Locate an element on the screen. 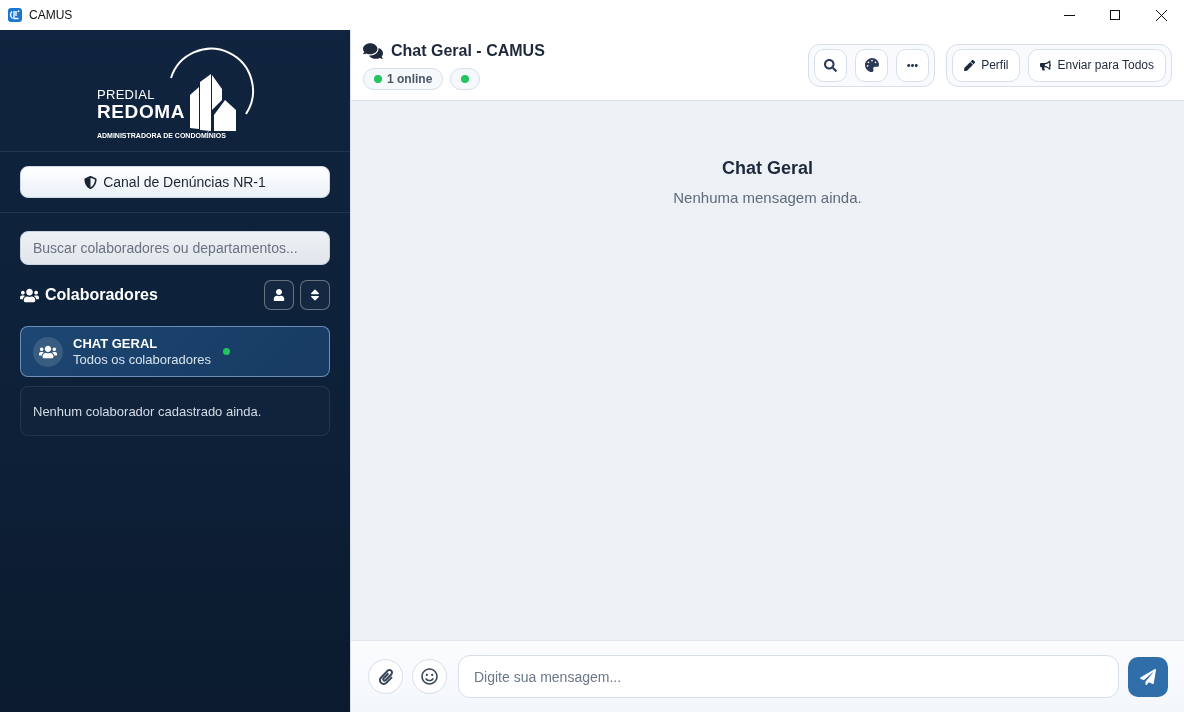 This screenshot has width=1184, height=712. window-title: CAMUS is located at coordinates (51, 15).